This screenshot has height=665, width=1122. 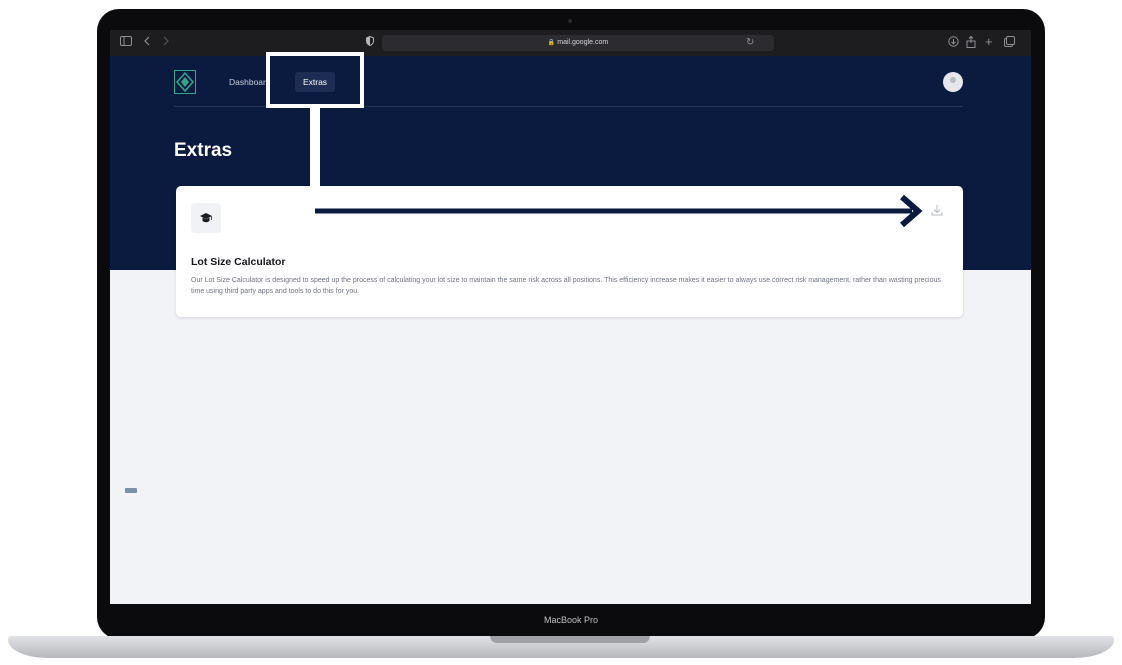 I want to click on bottom-bezel: MacBook Pro, so click(x=571, y=621).